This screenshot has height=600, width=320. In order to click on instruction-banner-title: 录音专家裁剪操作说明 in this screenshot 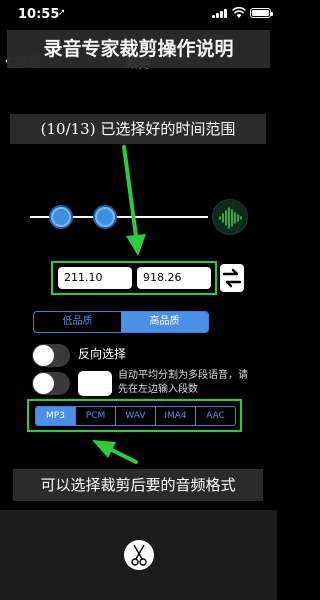, I will do `click(138, 49)`.